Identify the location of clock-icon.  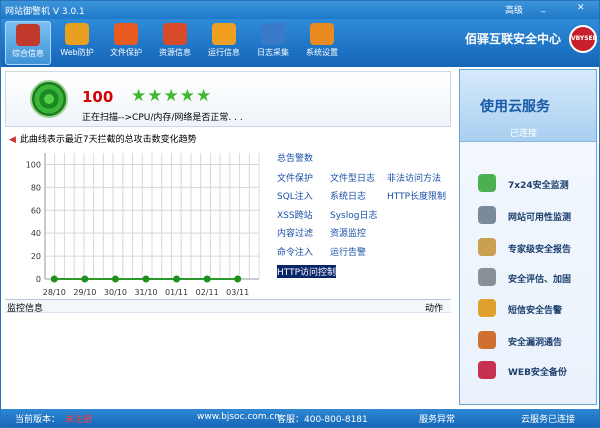
(487, 183).